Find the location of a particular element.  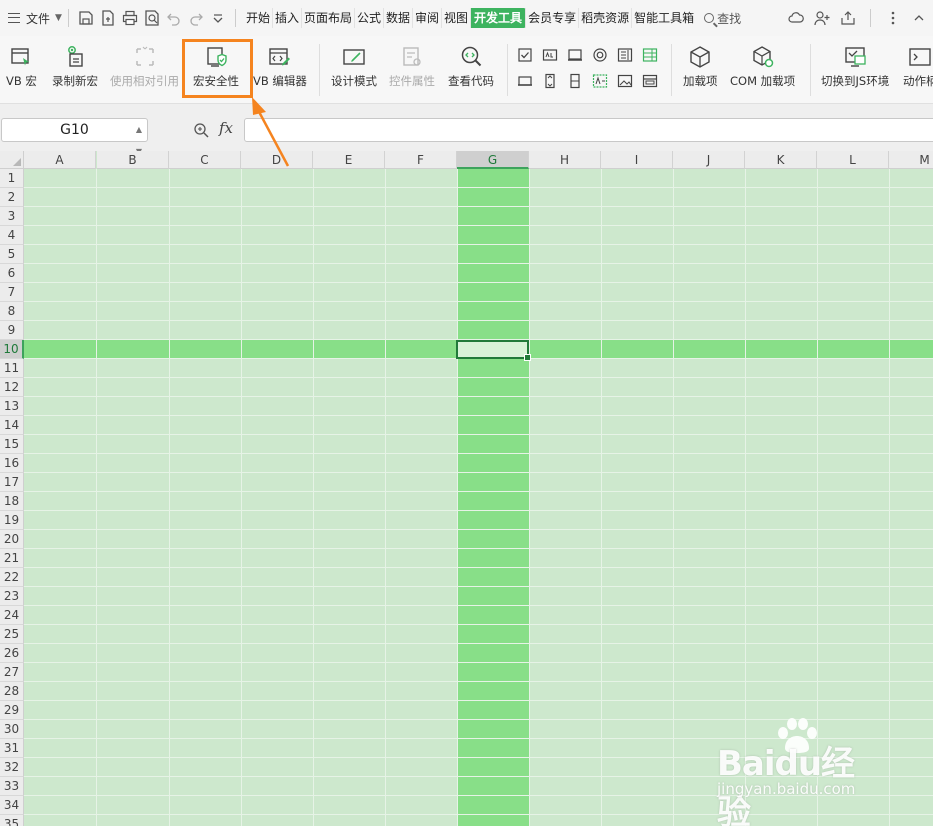

row-header: 13 is located at coordinates (12, 406).